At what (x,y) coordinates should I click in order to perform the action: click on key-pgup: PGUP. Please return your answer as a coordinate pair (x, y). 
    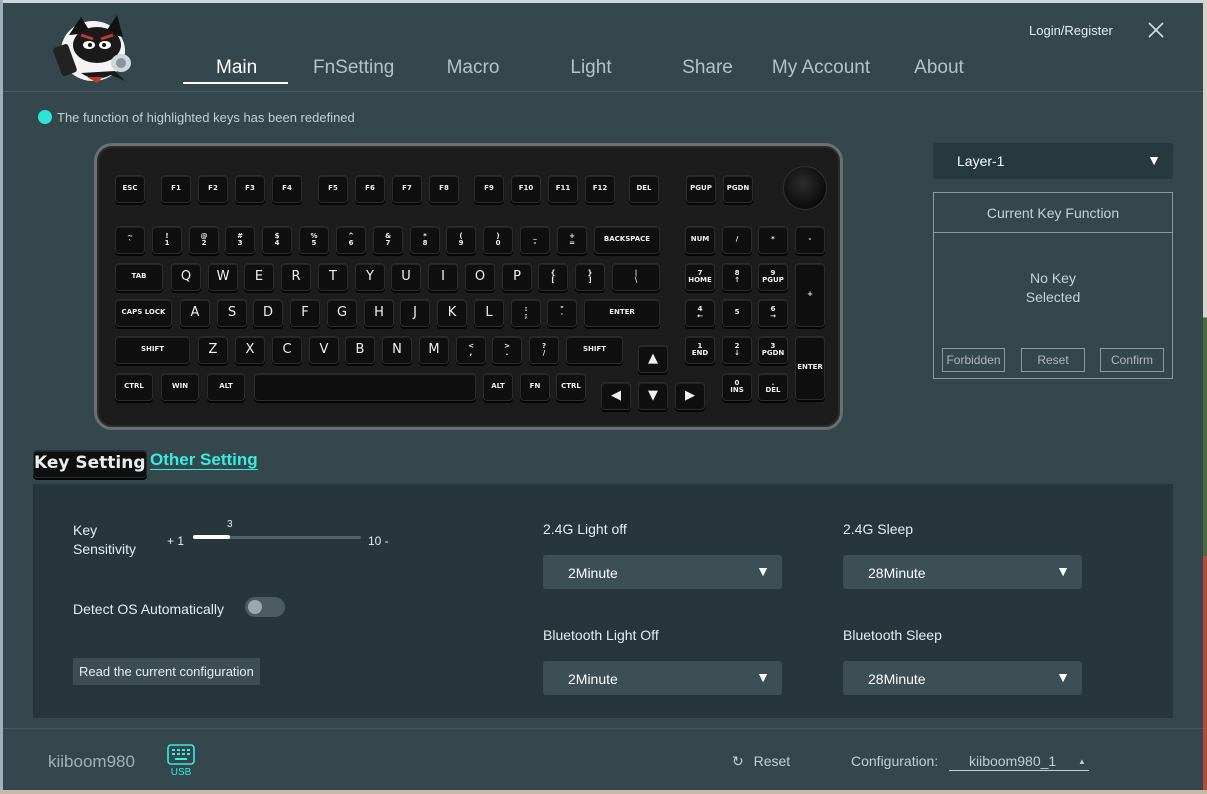
    Looking at the image, I should click on (701, 189).